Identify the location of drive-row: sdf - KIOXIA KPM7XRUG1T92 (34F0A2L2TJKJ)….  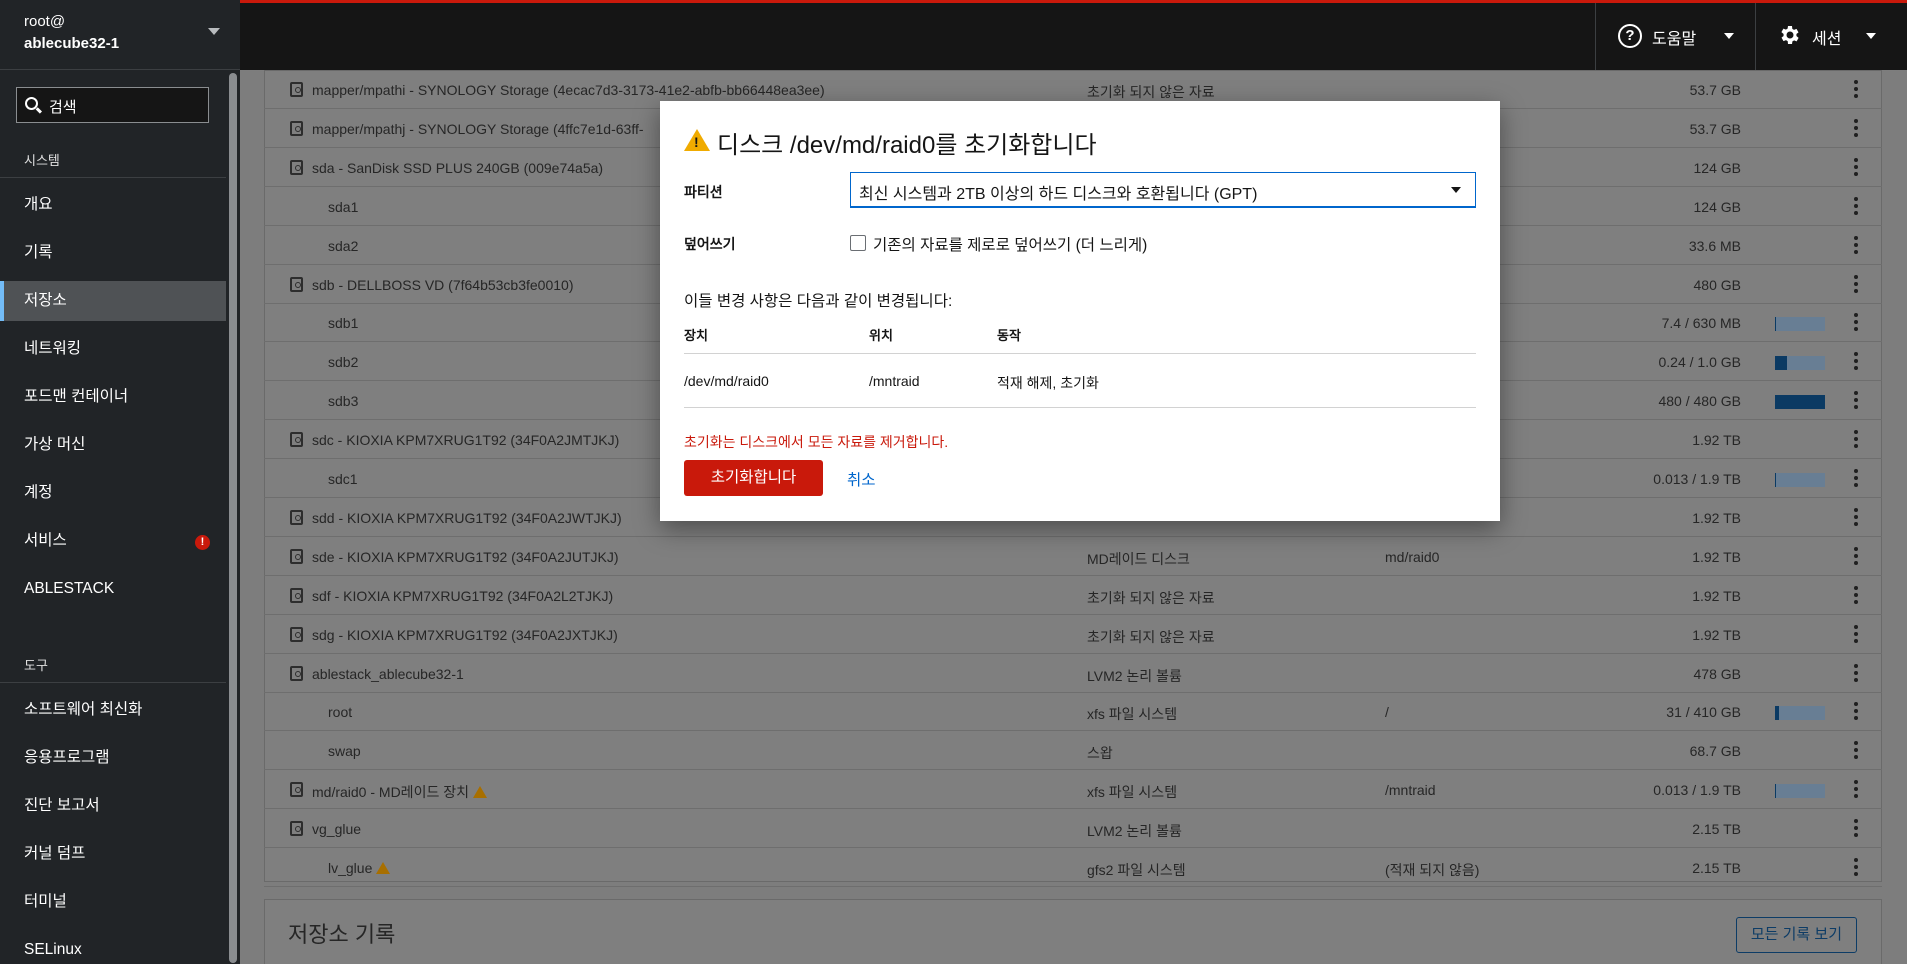
(1073, 596).